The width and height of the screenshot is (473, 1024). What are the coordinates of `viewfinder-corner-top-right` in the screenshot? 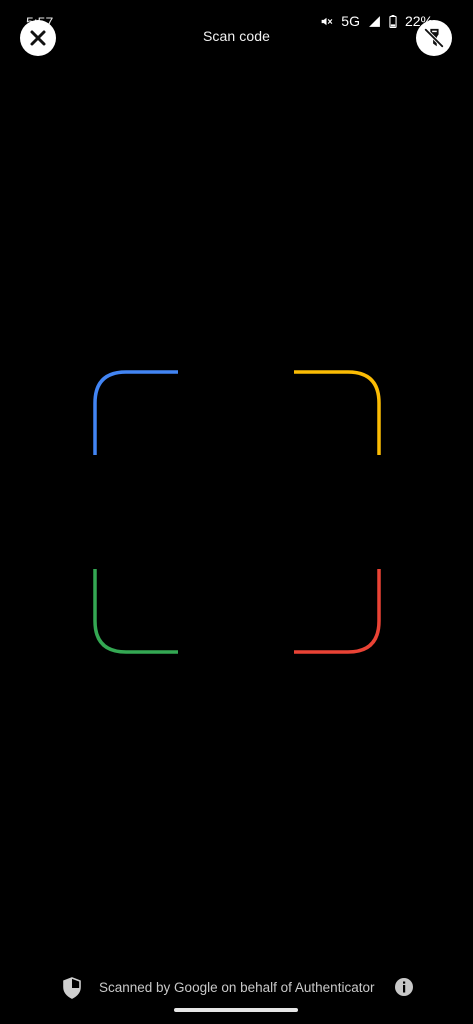 It's located at (337, 412).